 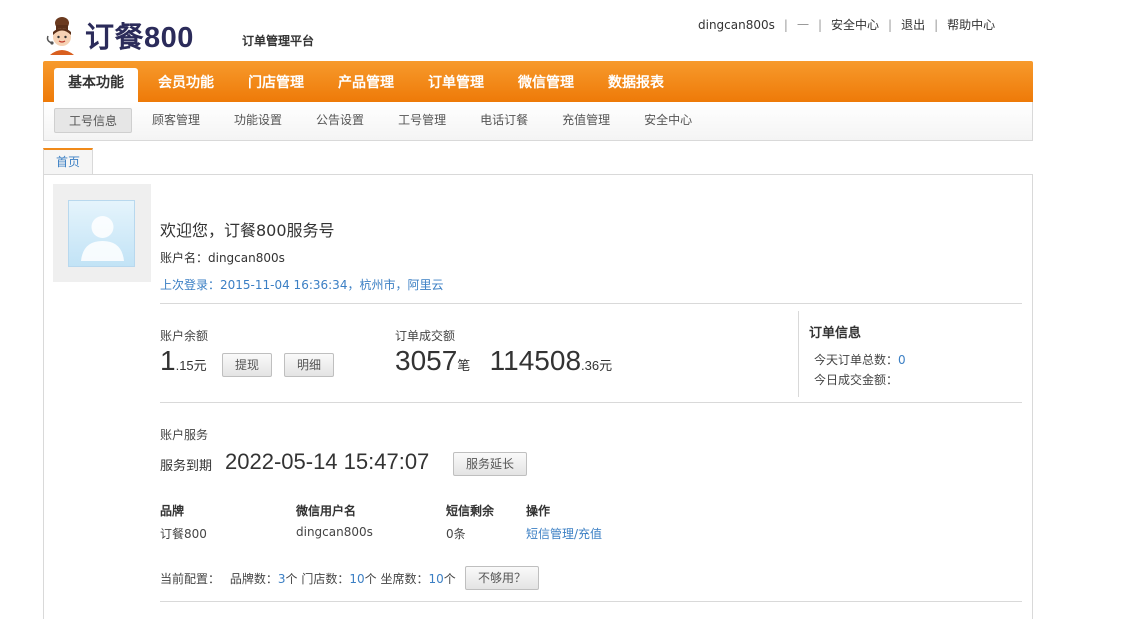 What do you see at coordinates (281, 579) in the screenshot?
I see `brand-count-value: 3` at bounding box center [281, 579].